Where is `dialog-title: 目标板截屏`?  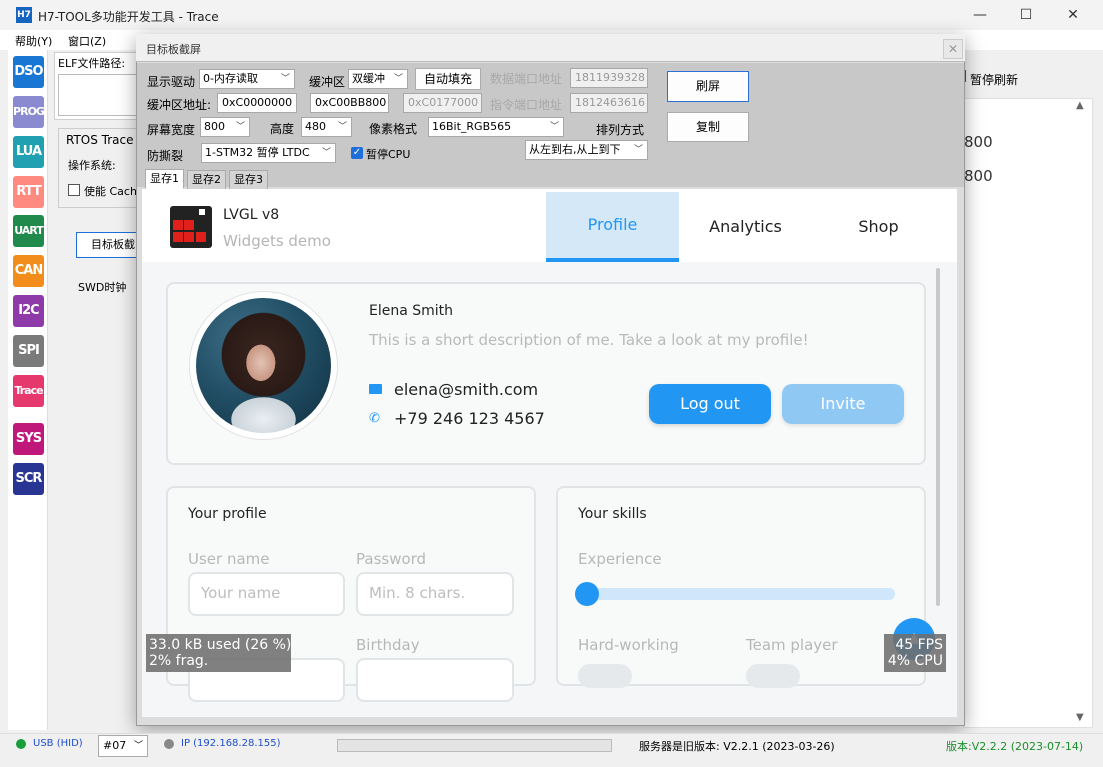 dialog-title: 目标板截屏 is located at coordinates (173, 49).